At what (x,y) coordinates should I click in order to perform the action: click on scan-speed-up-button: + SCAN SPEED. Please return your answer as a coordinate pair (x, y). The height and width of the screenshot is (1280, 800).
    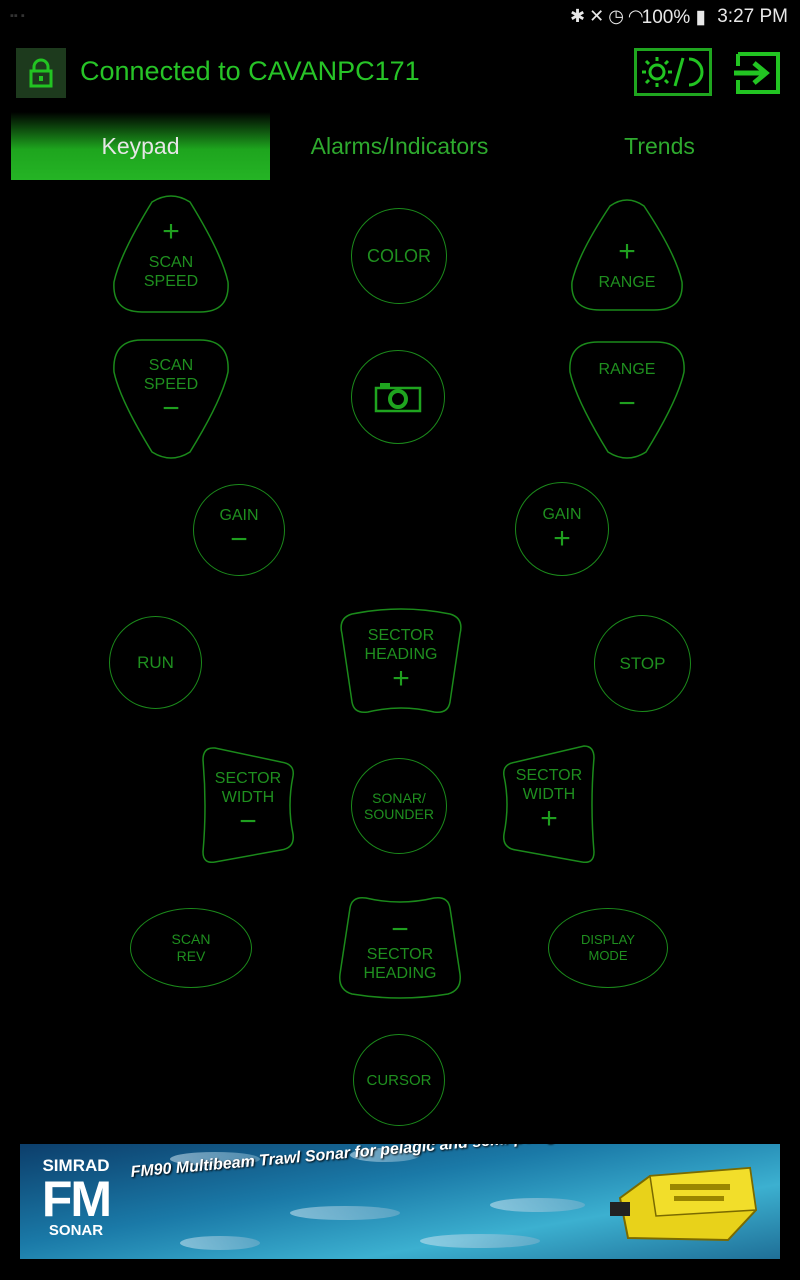
    Looking at the image, I should click on (171, 254).